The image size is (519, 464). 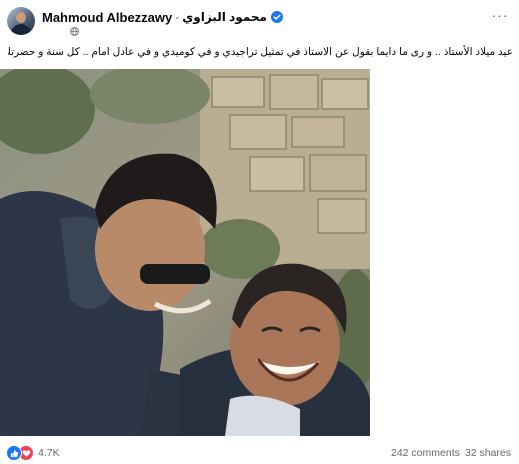 I want to click on engagement-stats: 242 comments 32 shares, so click(x=451, y=453).